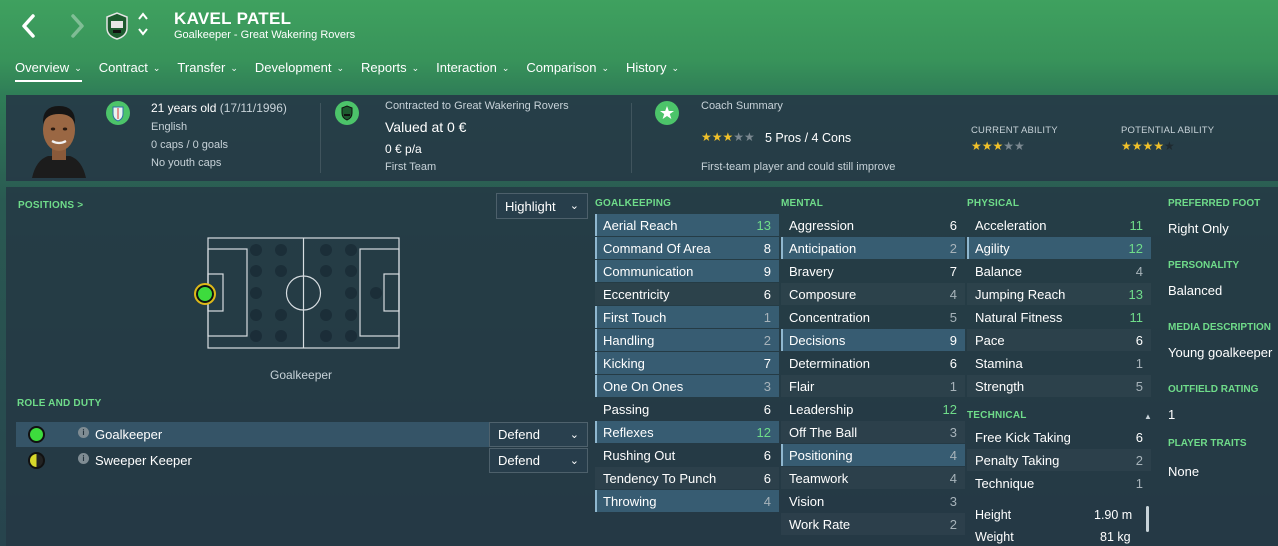 Image resolution: width=1278 pixels, height=546 pixels. Describe the element at coordinates (687, 294) in the screenshot. I see `attribute-row: Eccentricity 6` at that location.